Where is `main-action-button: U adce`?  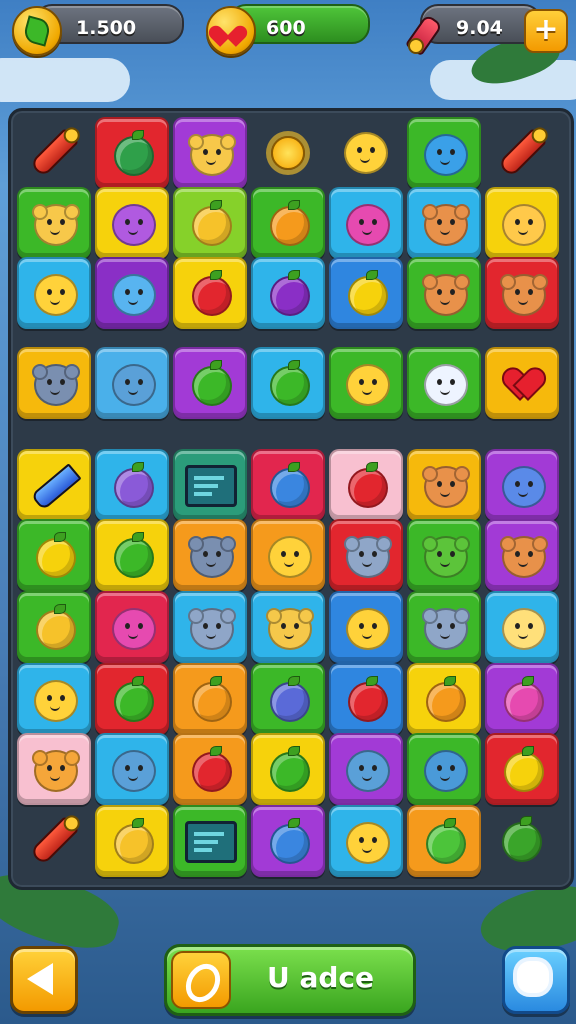
main-action-button: U adce is located at coordinates (290, 980).